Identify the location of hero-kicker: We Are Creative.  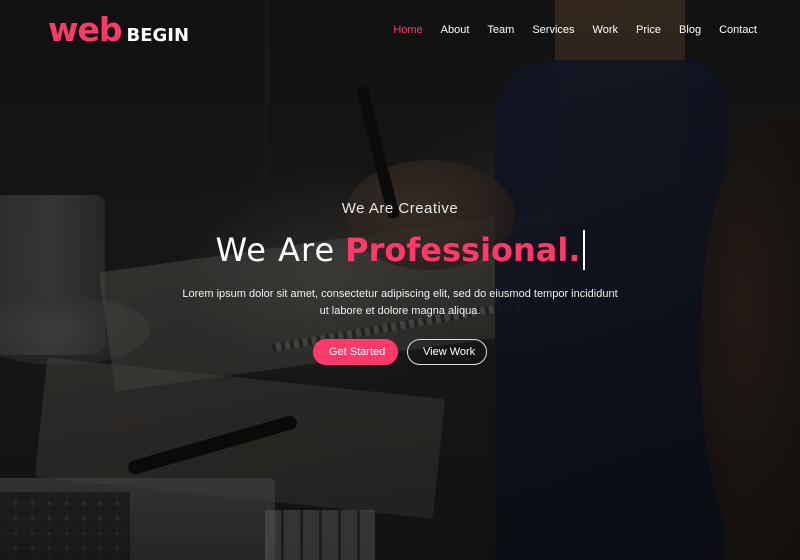
(400, 208).